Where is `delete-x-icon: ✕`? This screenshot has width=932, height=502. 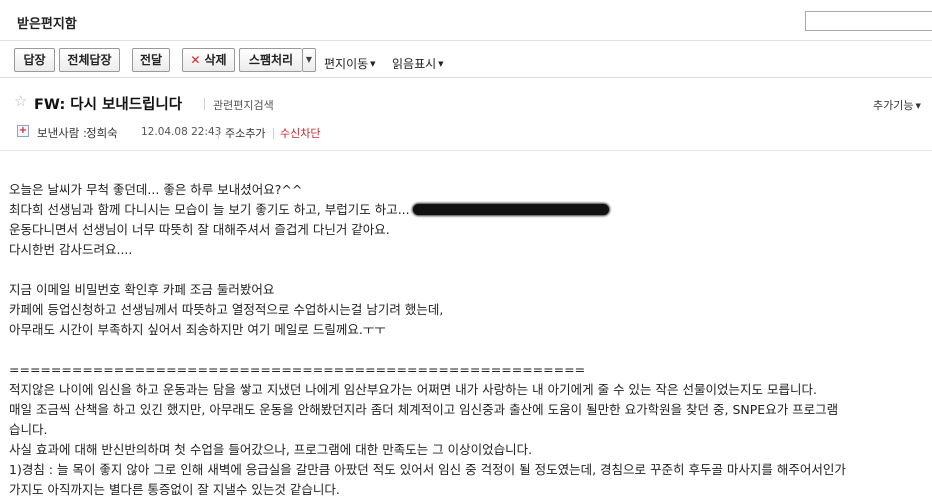
delete-x-icon: ✕ is located at coordinates (195, 60).